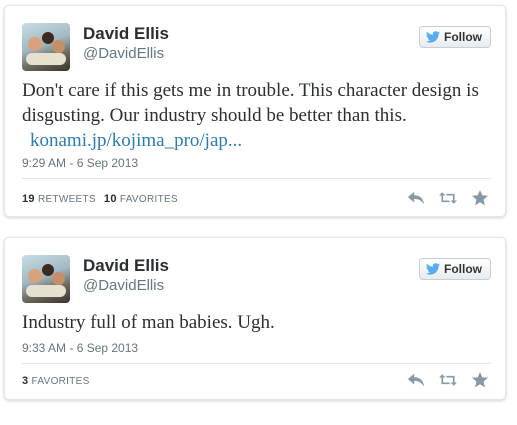 The image size is (517, 425). I want to click on retweets-label: RETWEETS, so click(66, 199).